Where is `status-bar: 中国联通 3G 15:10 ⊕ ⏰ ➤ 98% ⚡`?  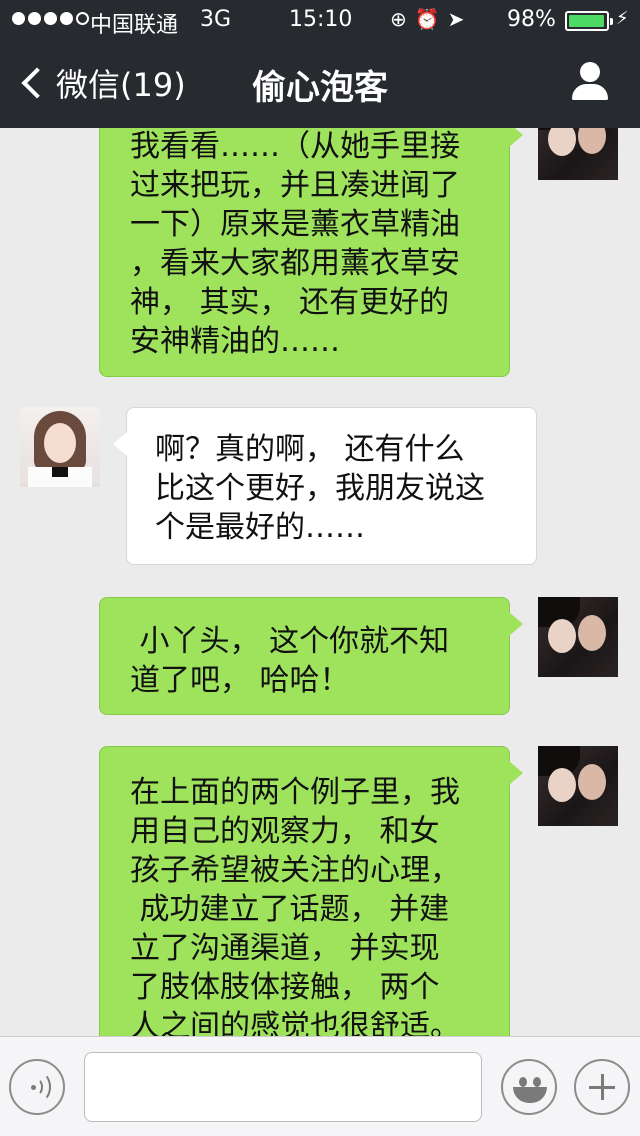
status-bar: 中国联通 3G 15:10 ⊕ ⏰ ➤ 98% ⚡ is located at coordinates (320, 20).